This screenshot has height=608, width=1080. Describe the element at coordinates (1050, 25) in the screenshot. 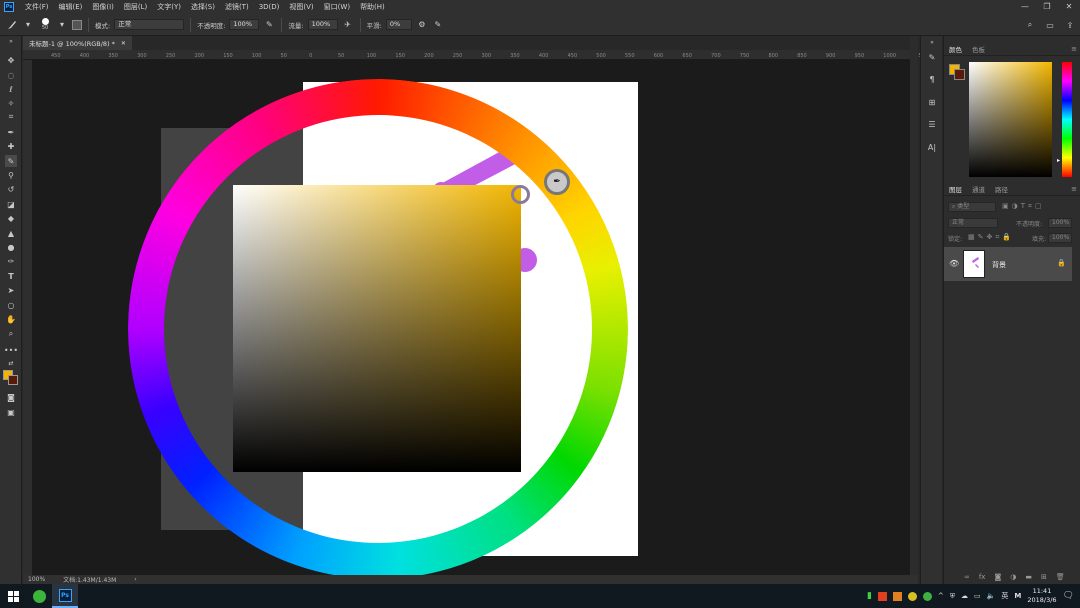

I see `workspace-icon: ▭` at that location.